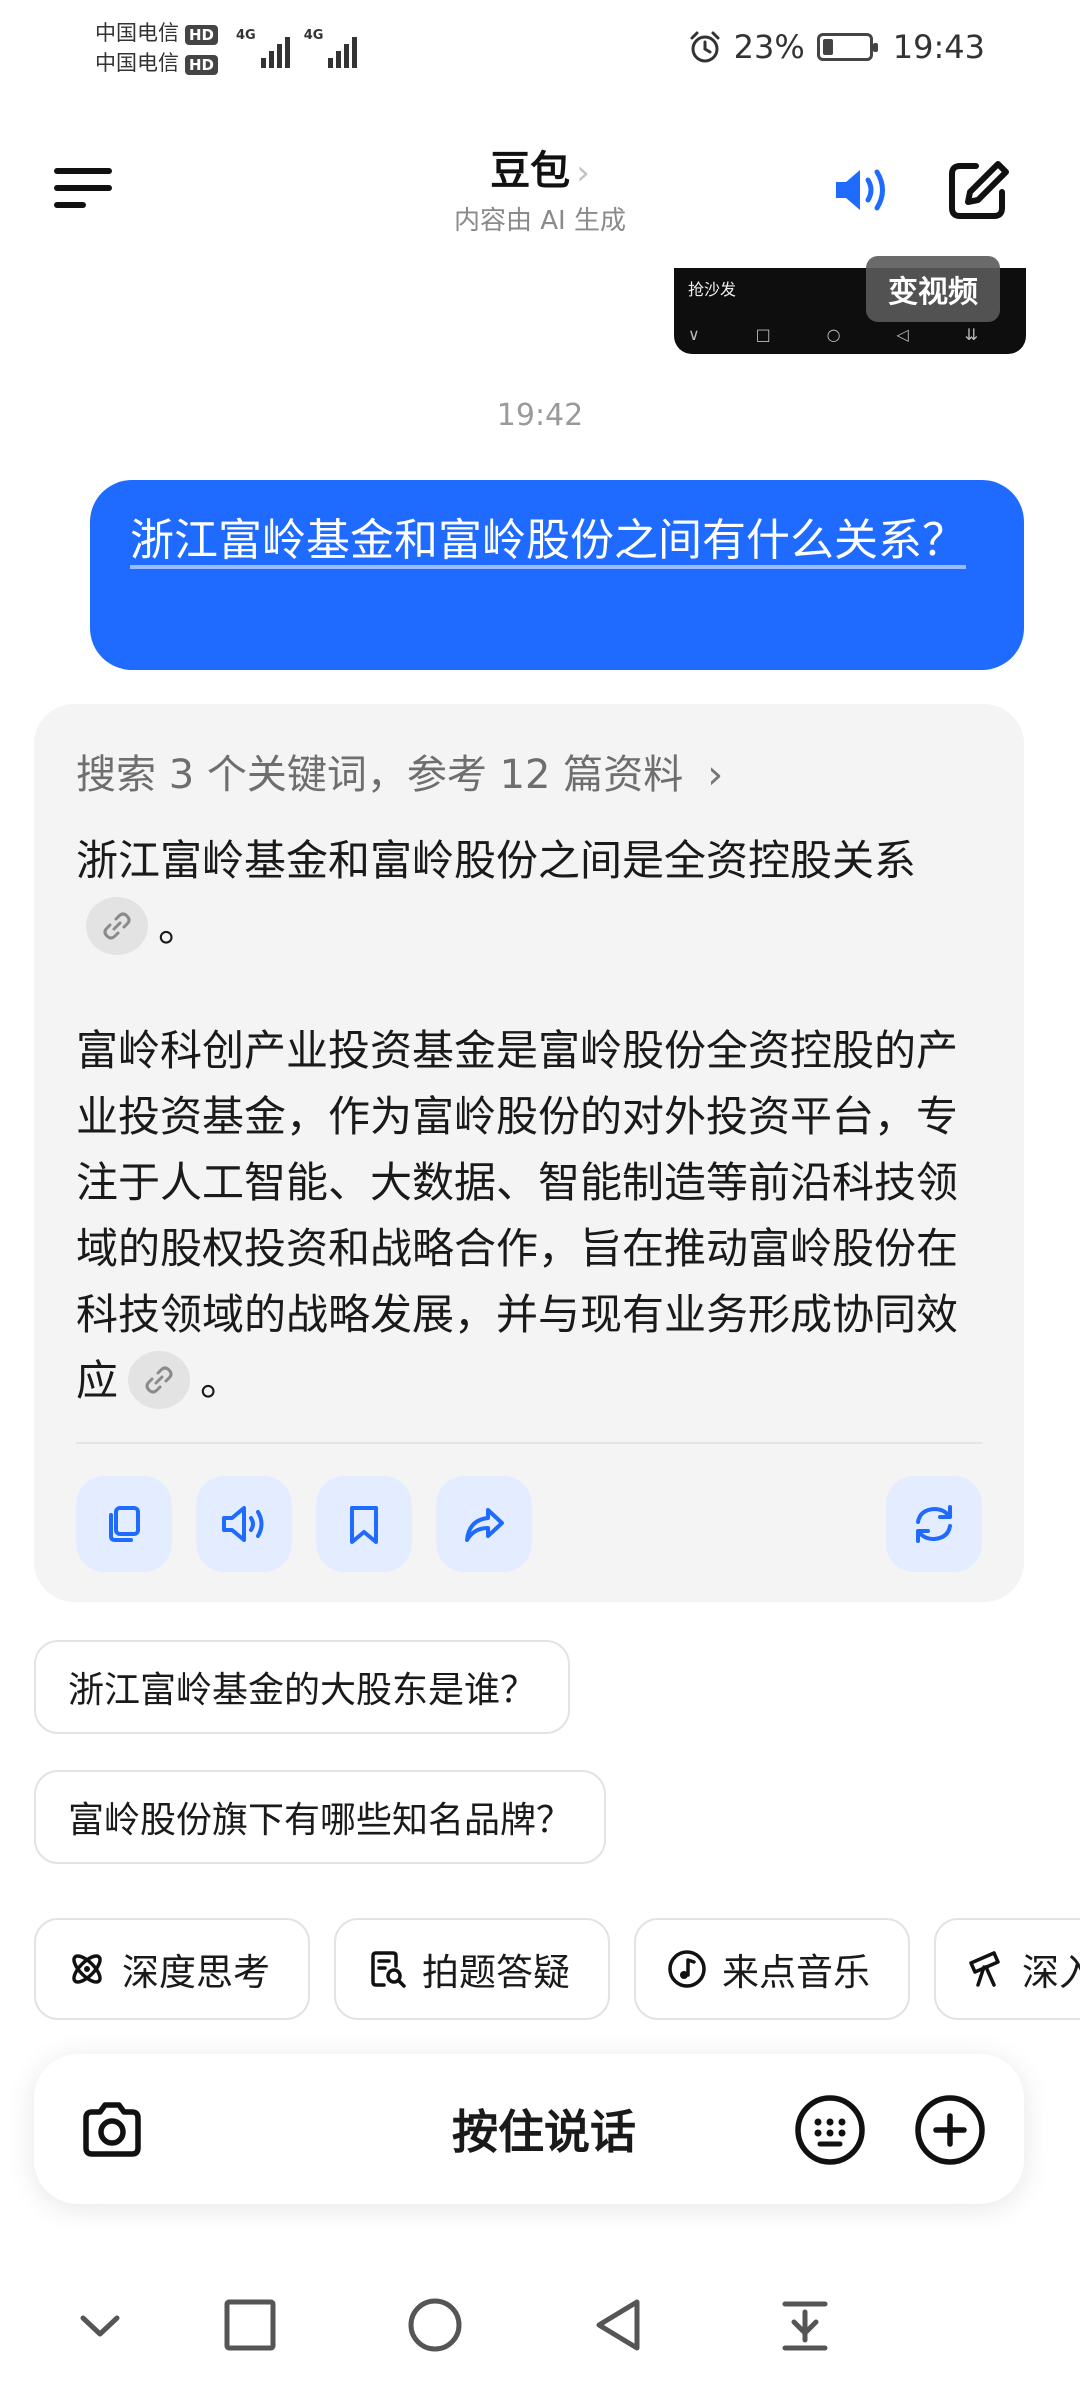  I want to click on share-icon, so click(484, 1524).